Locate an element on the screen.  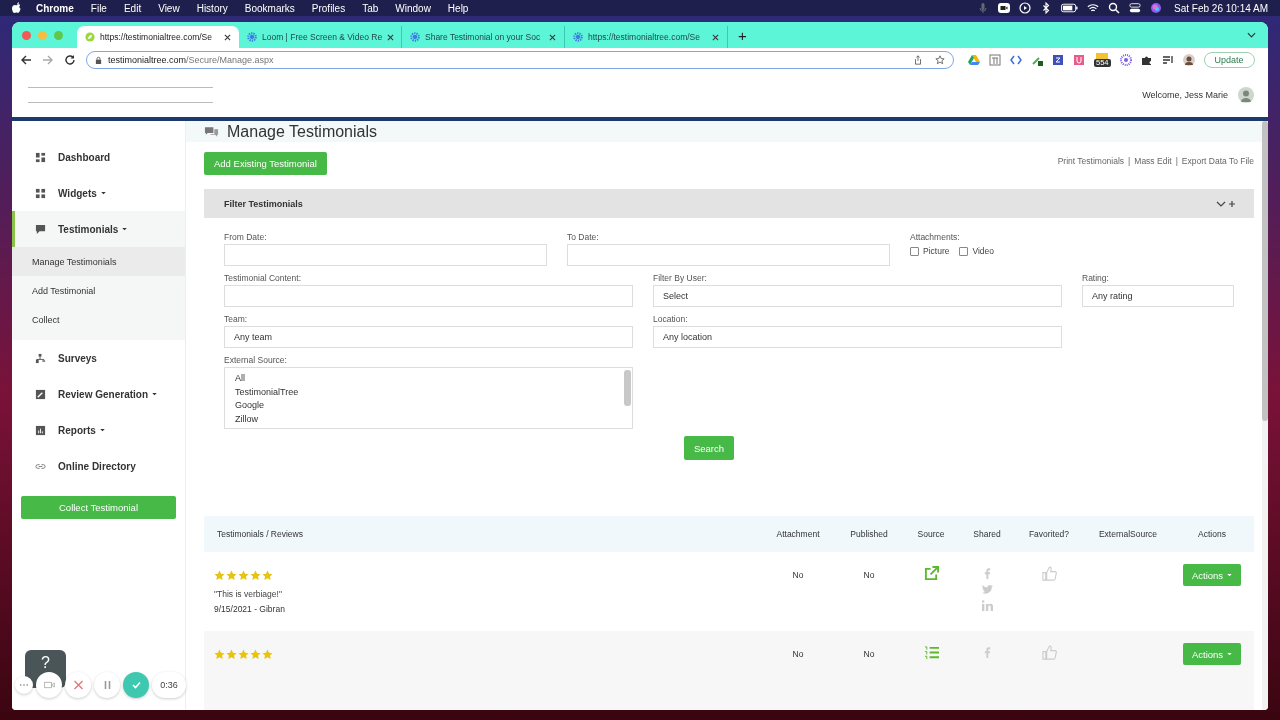
column-header: Attachment is located at coordinates (798, 534).